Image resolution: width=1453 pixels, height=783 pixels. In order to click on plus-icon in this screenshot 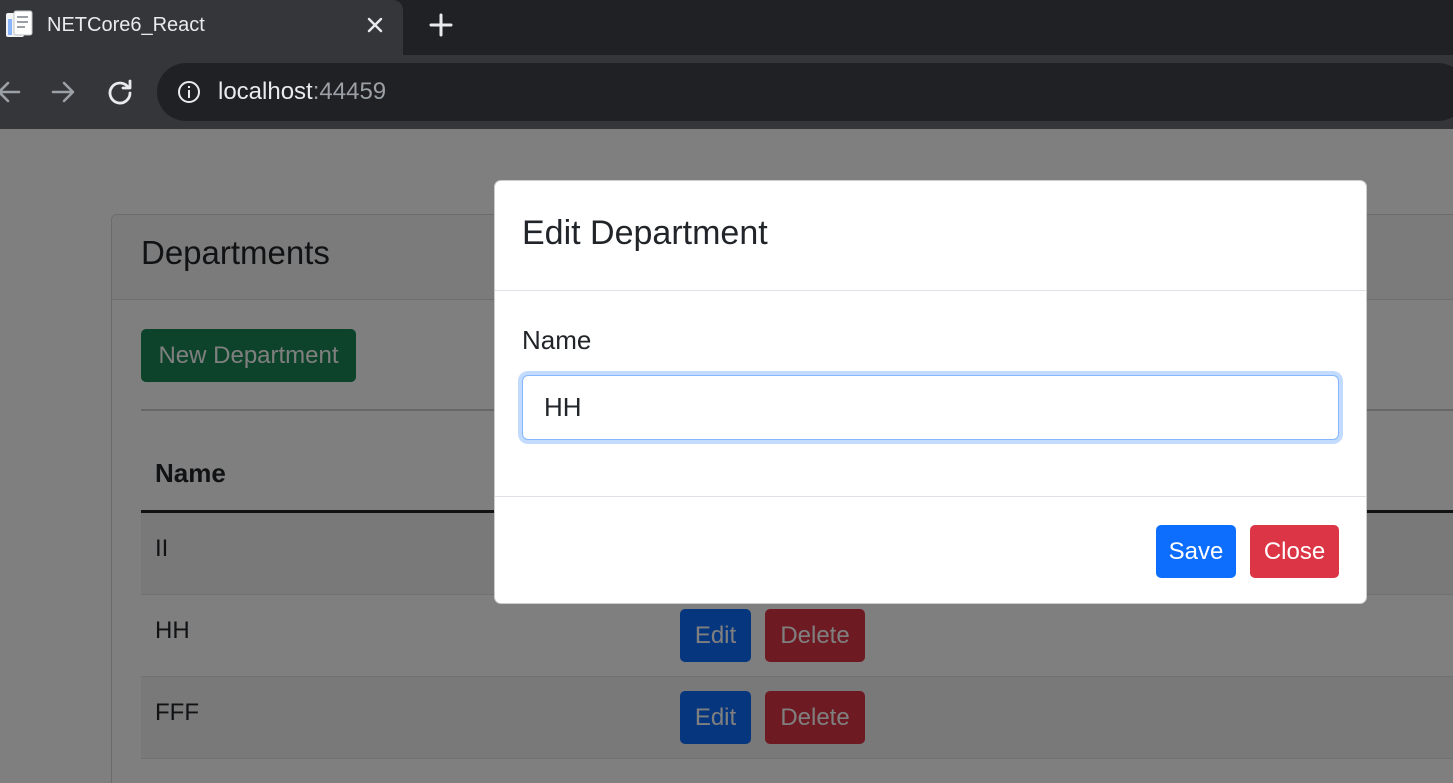, I will do `click(441, 25)`.